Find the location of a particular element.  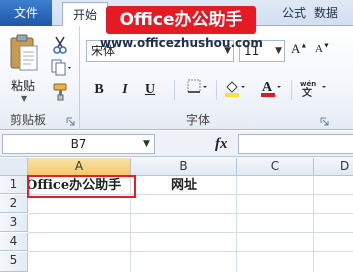

tab-file: 文件 is located at coordinates (26, 13).